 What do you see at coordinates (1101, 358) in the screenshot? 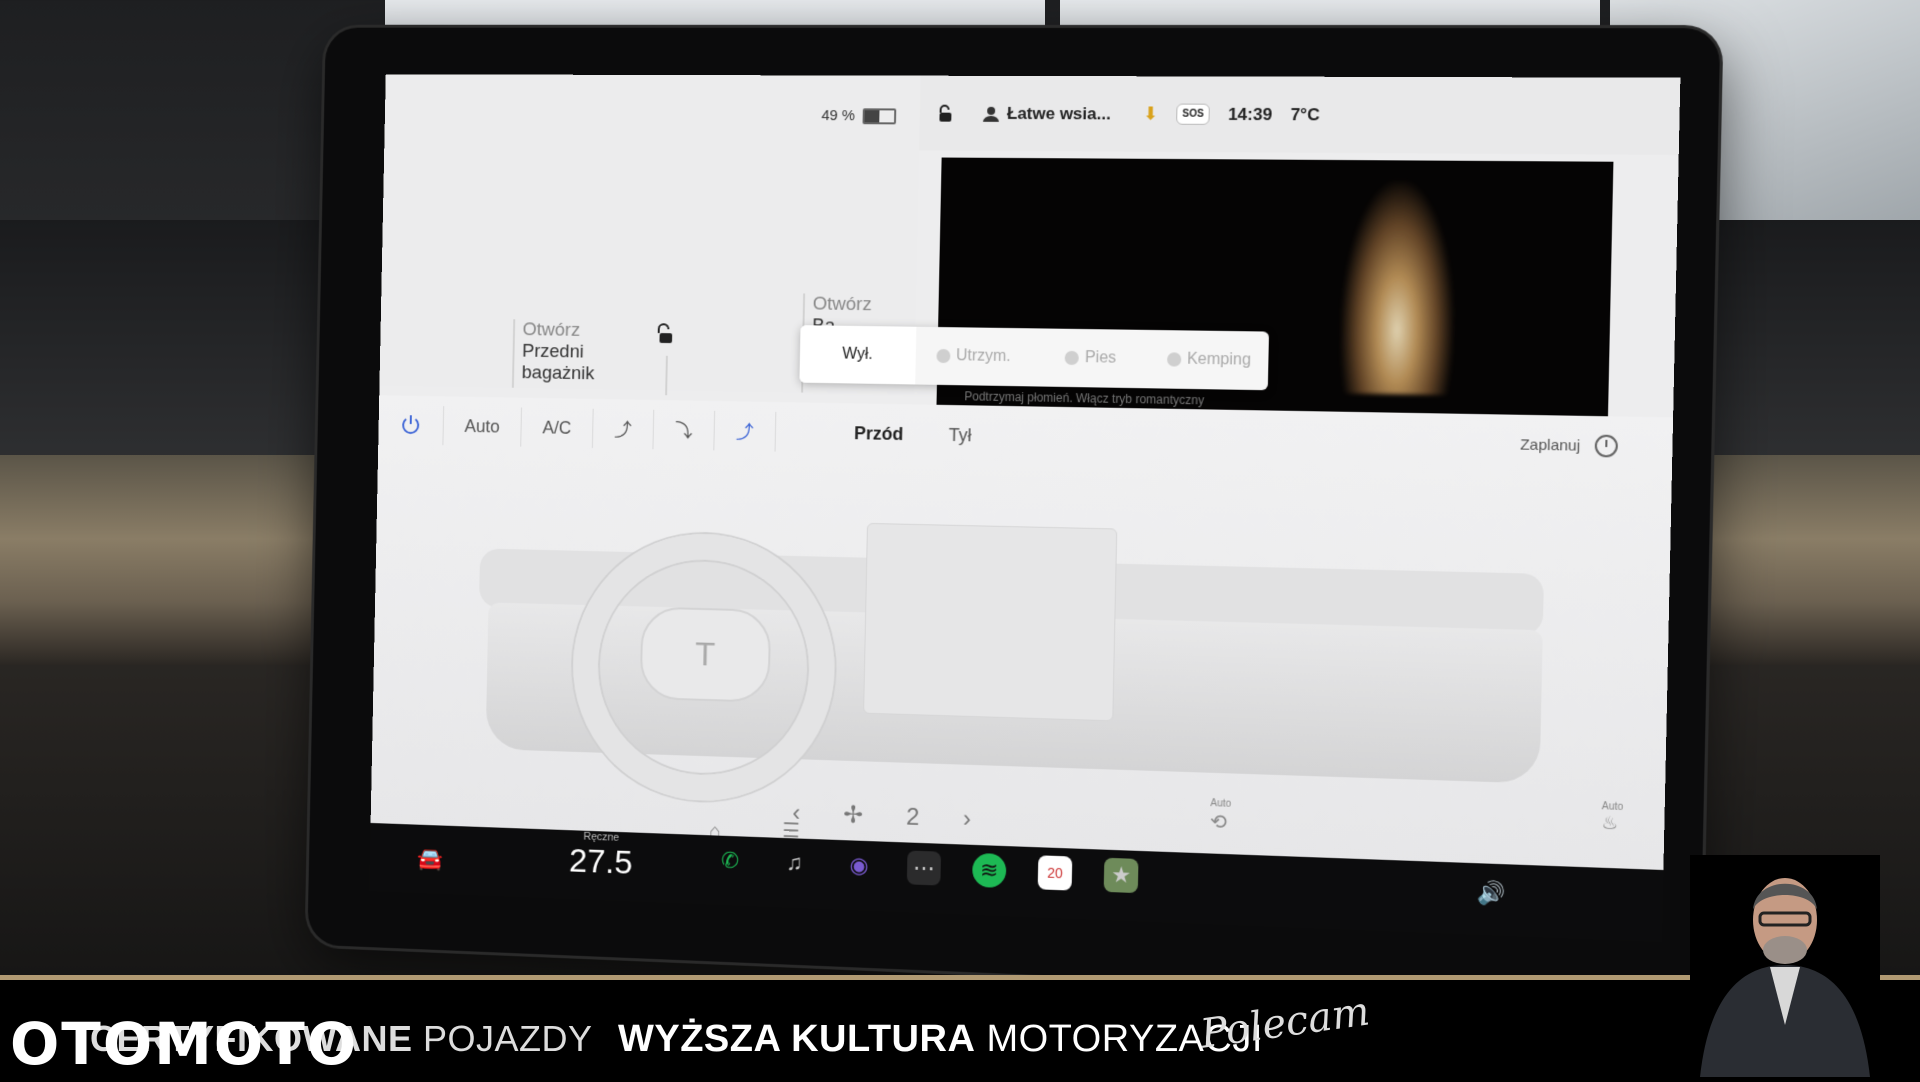
I see `option-dog-label: Pies` at bounding box center [1101, 358].